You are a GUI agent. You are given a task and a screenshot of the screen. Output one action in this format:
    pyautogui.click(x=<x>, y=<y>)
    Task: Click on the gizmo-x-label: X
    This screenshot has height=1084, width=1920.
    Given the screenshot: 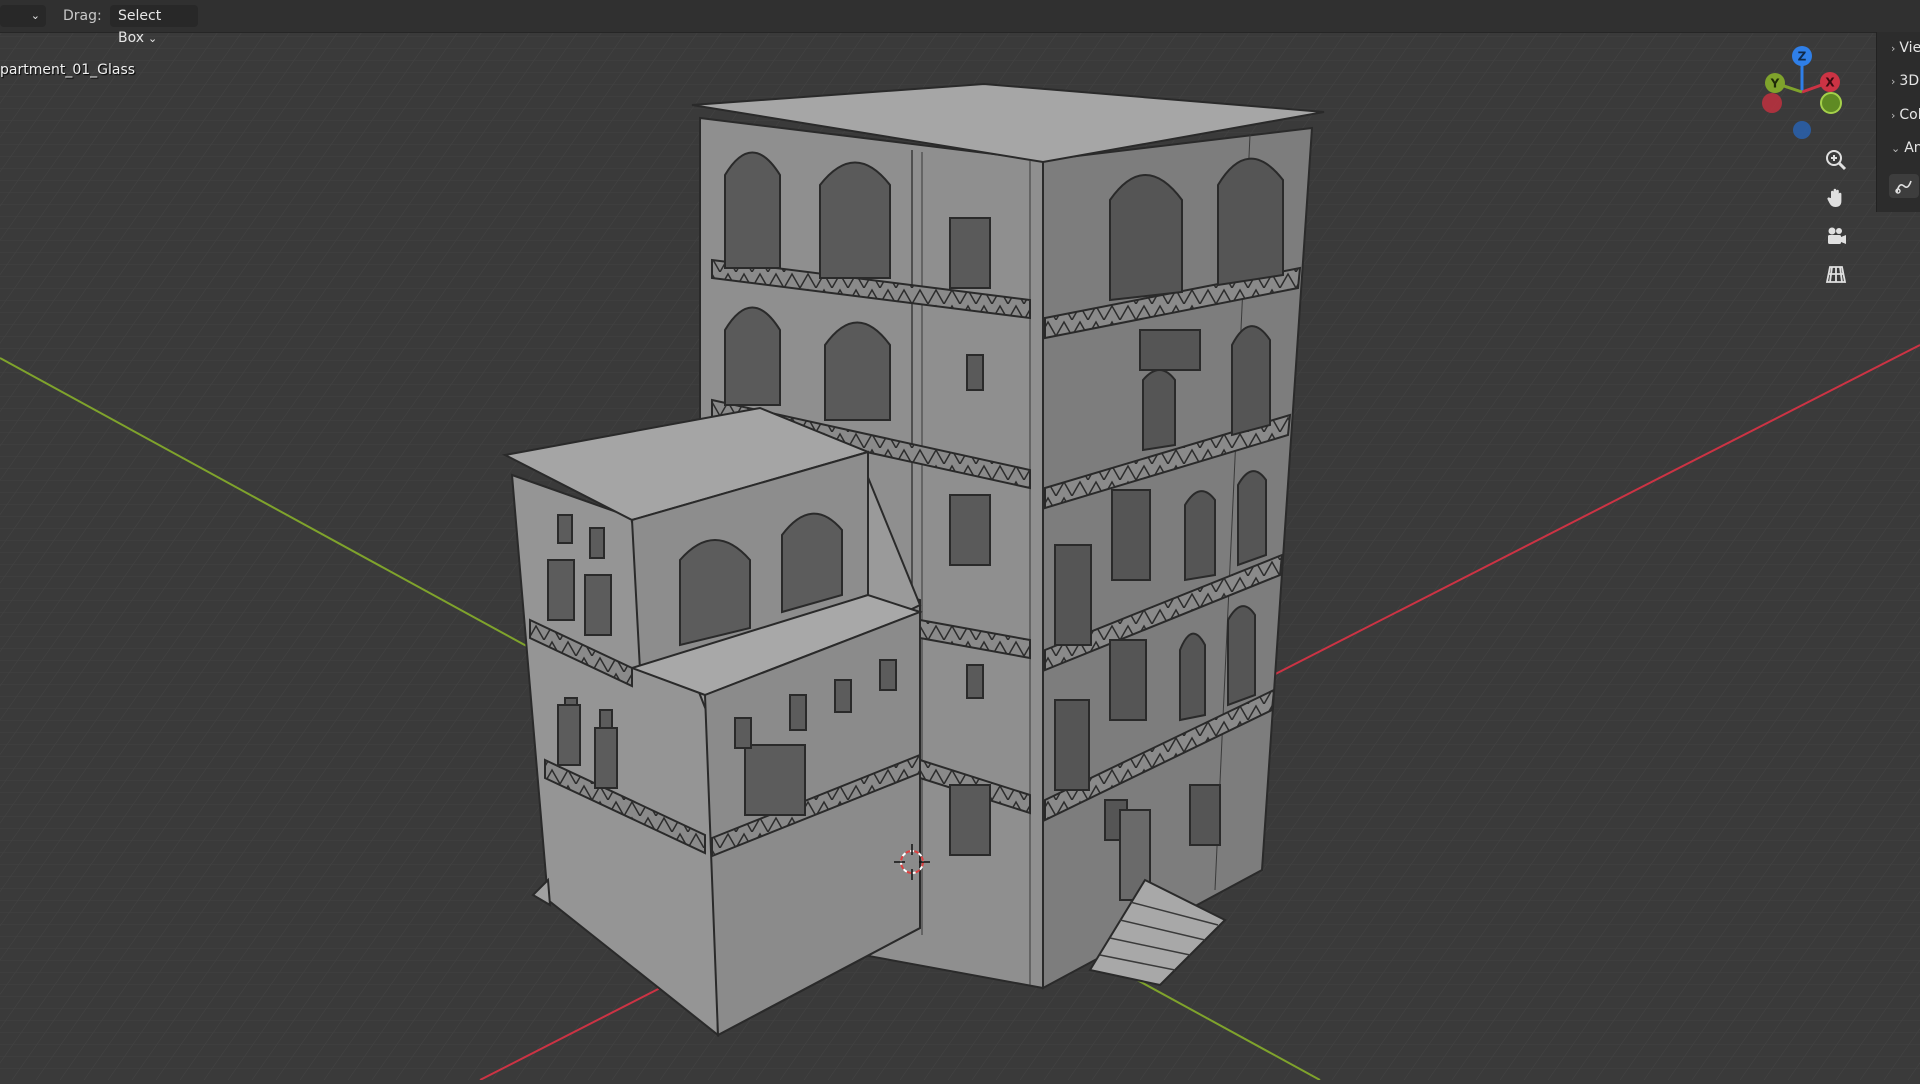 What is the action you would take?
    pyautogui.click(x=1830, y=83)
    